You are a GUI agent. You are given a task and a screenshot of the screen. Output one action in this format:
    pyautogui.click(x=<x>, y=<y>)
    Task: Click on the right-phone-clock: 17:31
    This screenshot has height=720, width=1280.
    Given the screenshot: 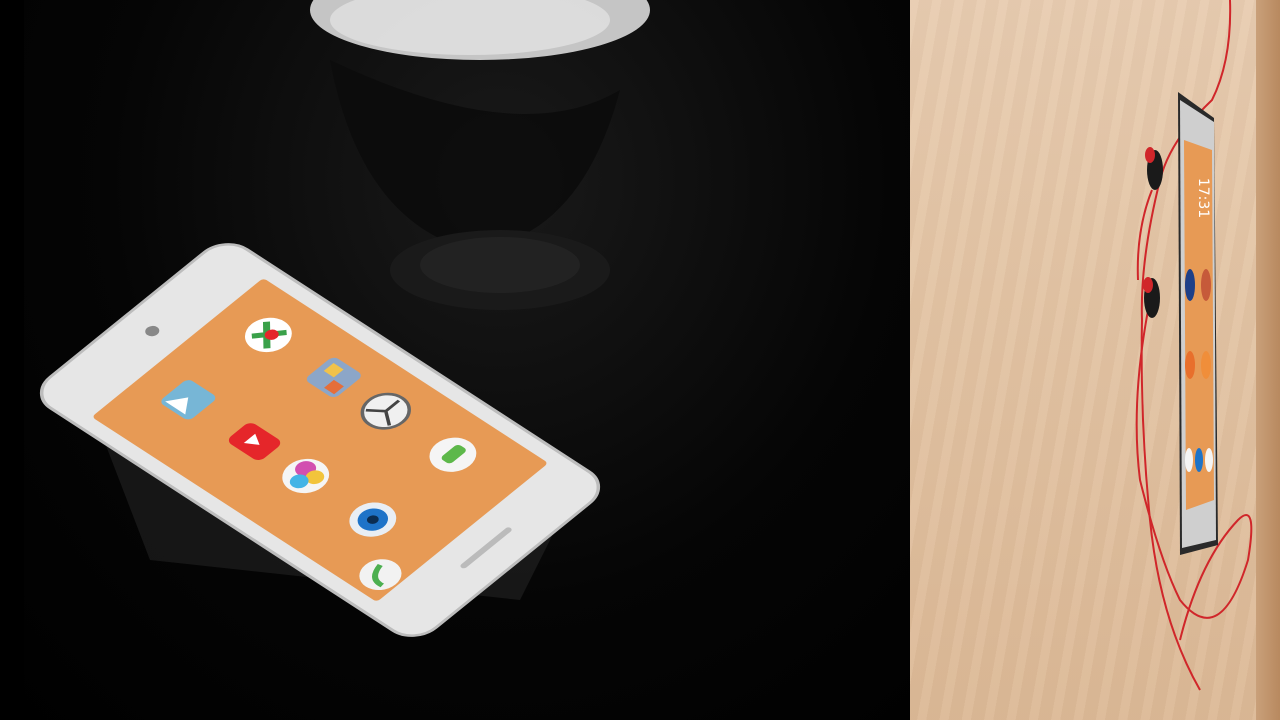 What is the action you would take?
    pyautogui.click(x=1203, y=198)
    